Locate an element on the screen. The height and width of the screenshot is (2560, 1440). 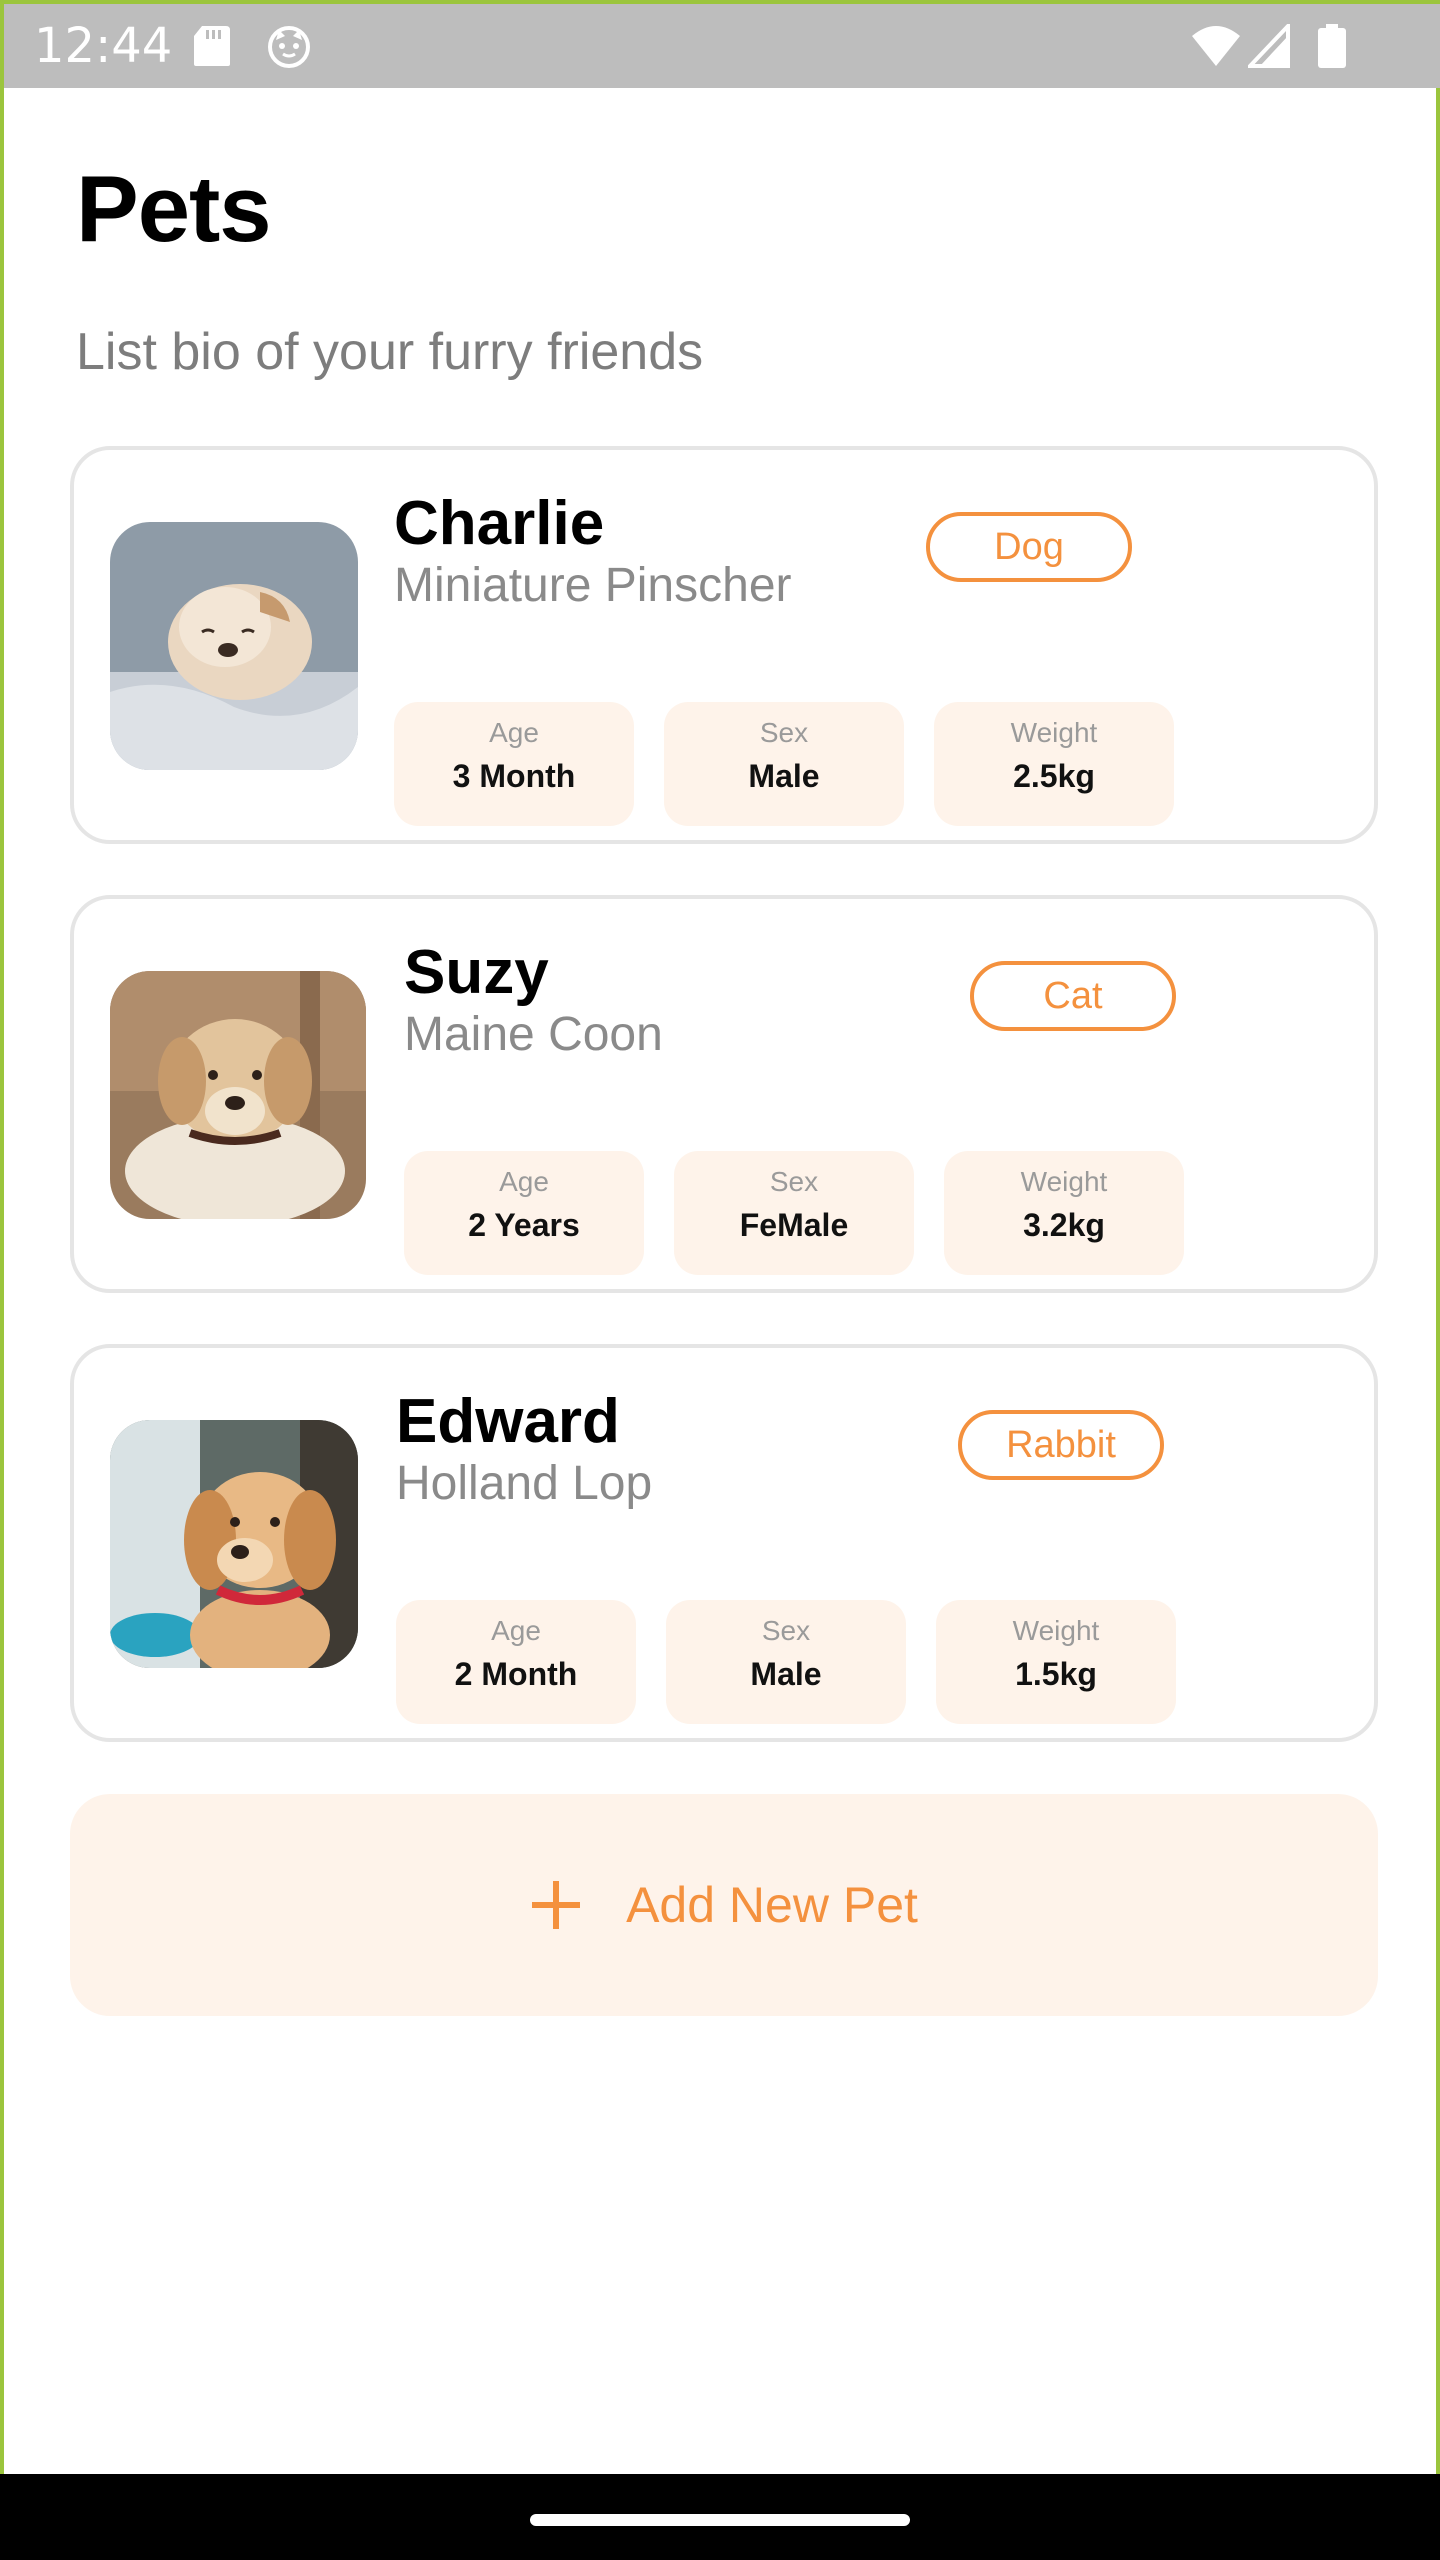
stat-sex: Sex FeMale is located at coordinates (794, 1213).